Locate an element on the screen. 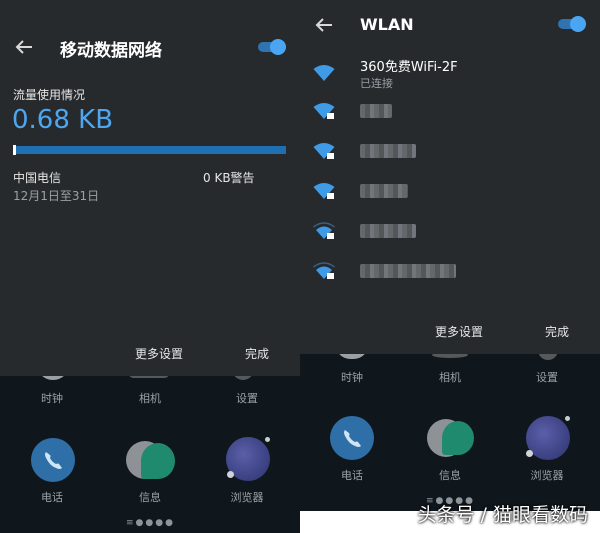 The image size is (600, 533). wifi-network-row: 360免费WiFi-2F 已连接 is located at coordinates (450, 74).